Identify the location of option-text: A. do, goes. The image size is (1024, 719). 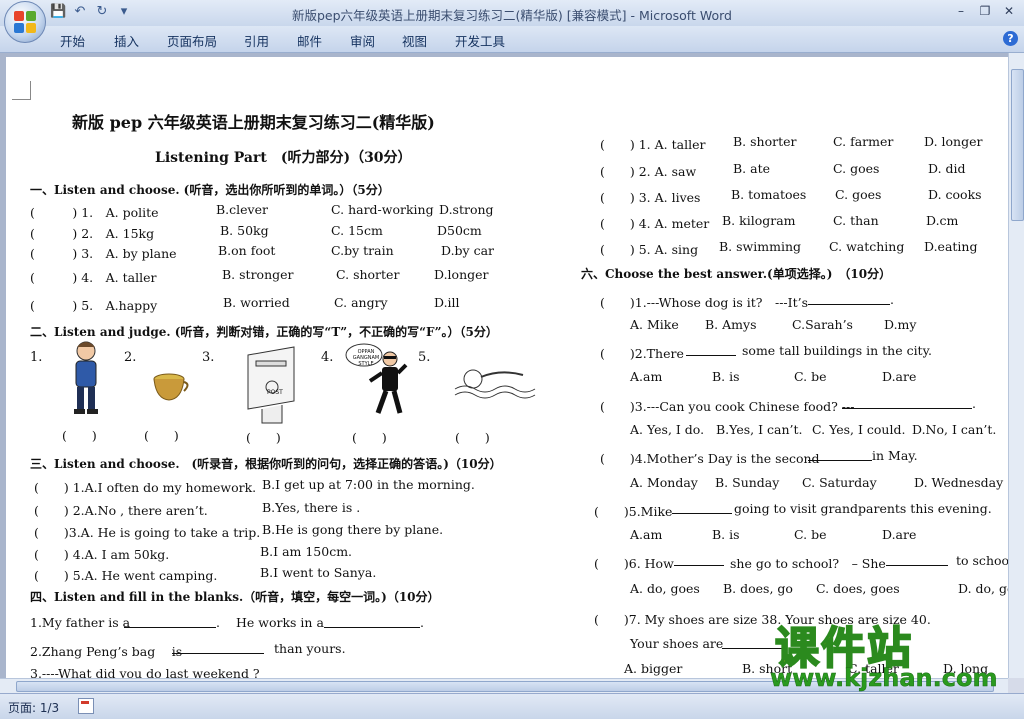
(665, 588).